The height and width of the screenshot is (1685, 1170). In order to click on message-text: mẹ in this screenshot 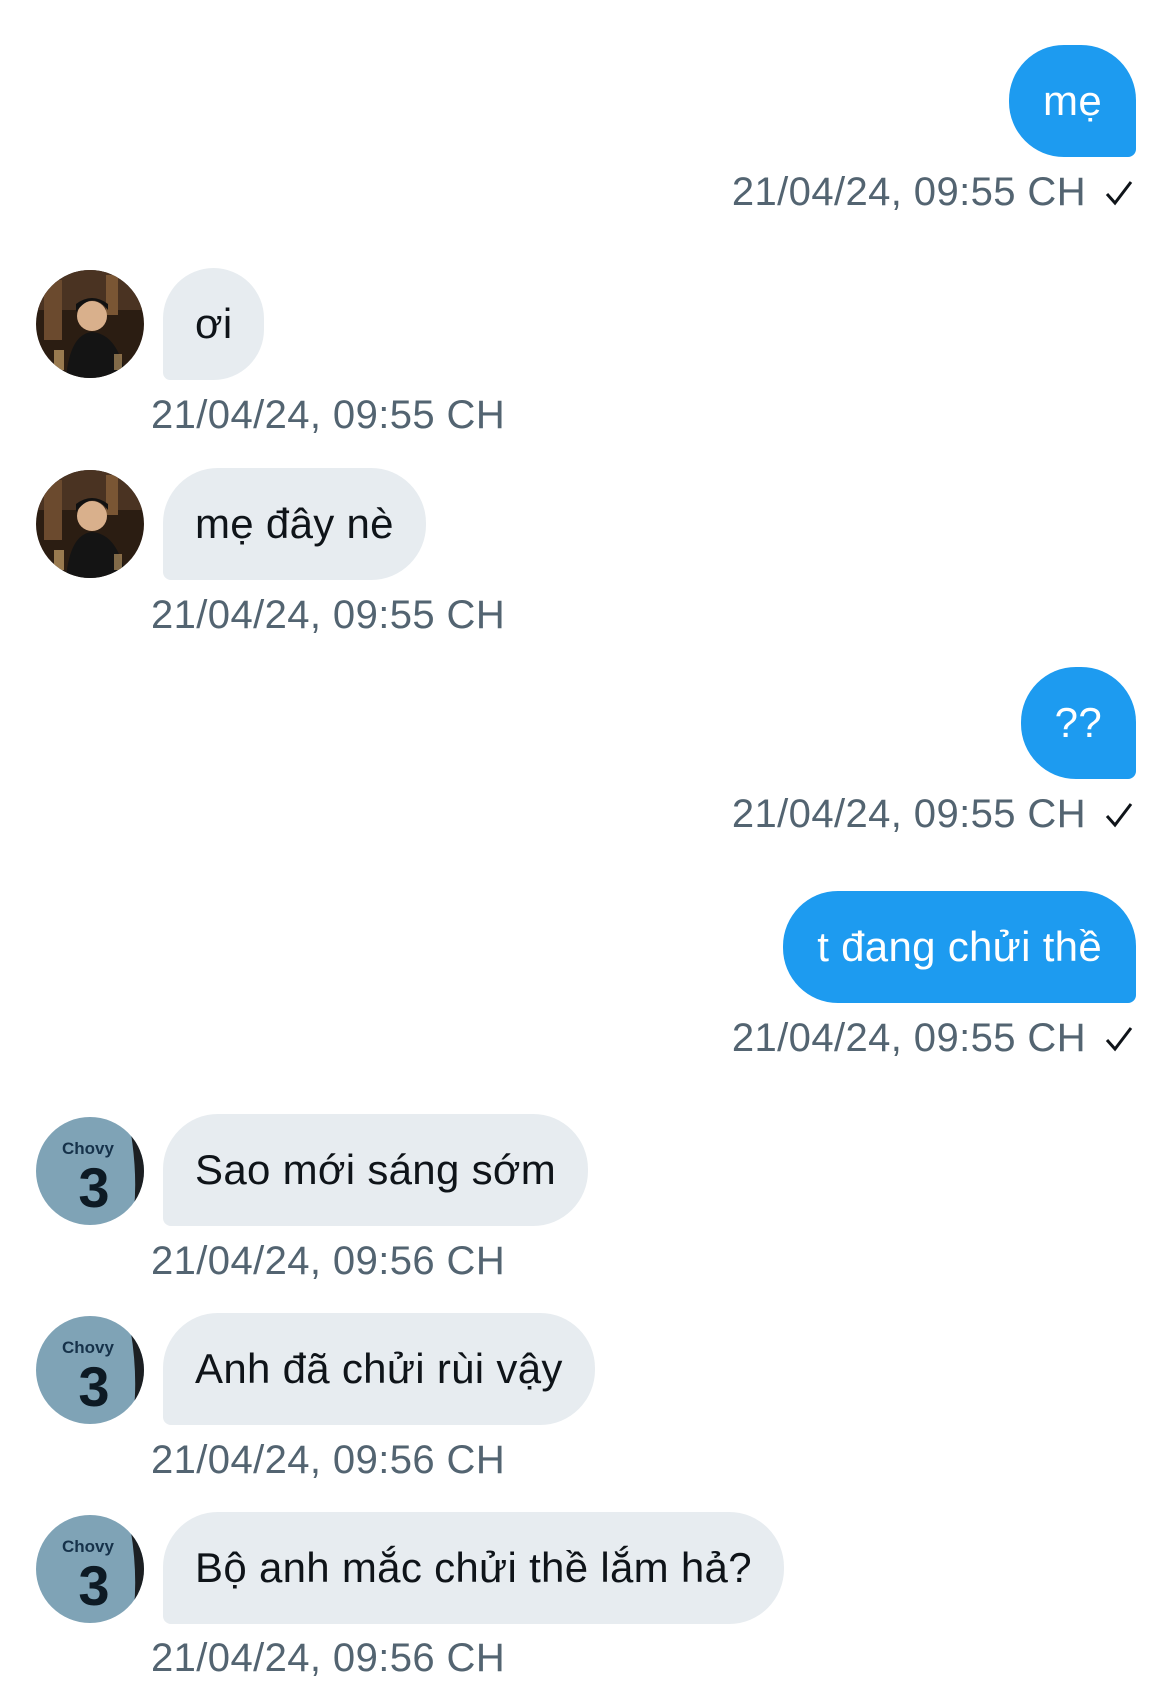, I will do `click(1072, 100)`.